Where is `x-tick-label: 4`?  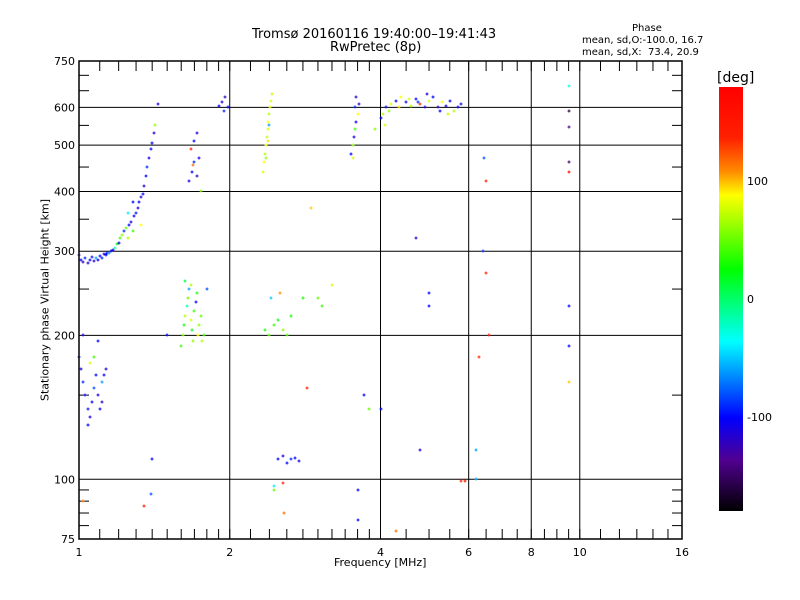
x-tick-label: 4 is located at coordinates (380, 552).